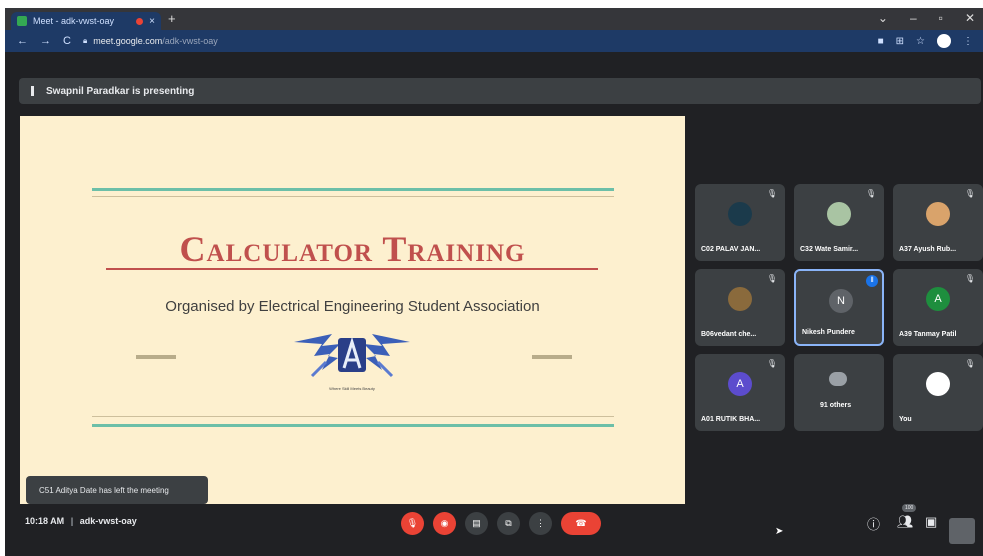  I want to click on participant-name: You, so click(905, 419).